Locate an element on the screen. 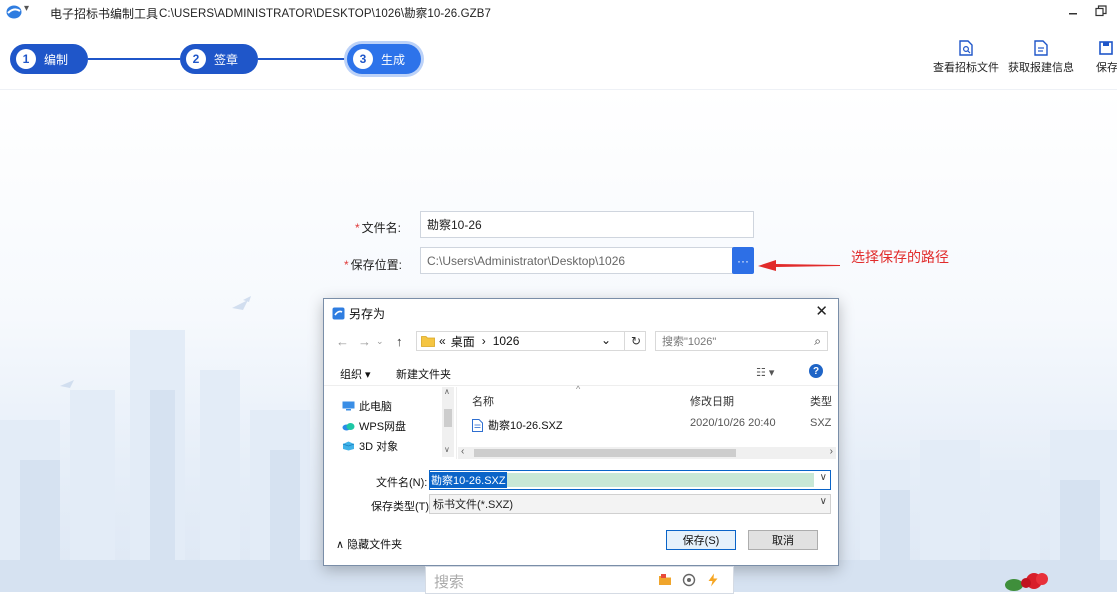 This screenshot has width=1117, height=594. tree-scrollbar: ∧ ∨ is located at coordinates (448, 422).